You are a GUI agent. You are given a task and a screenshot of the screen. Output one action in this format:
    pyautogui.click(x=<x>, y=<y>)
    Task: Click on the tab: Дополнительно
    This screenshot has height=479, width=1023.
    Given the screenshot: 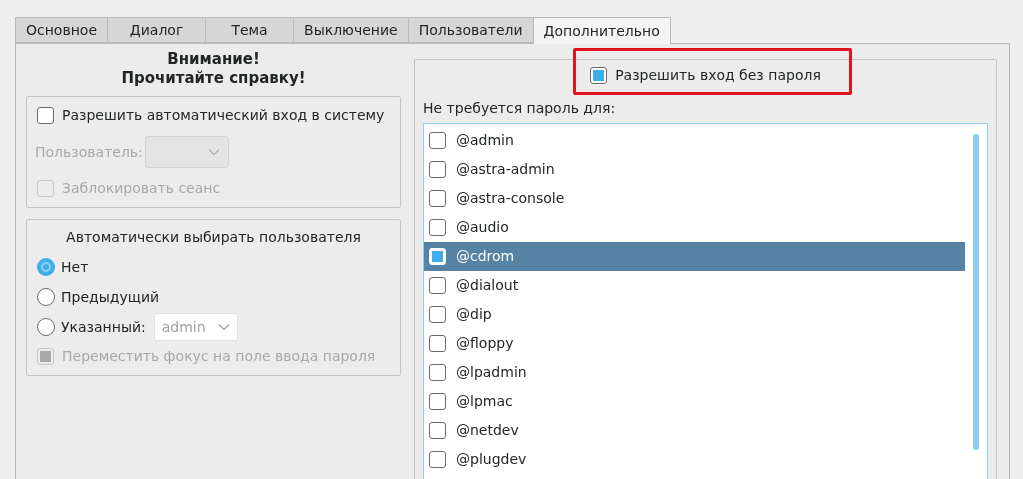 What is the action you would take?
    pyautogui.click(x=602, y=30)
    